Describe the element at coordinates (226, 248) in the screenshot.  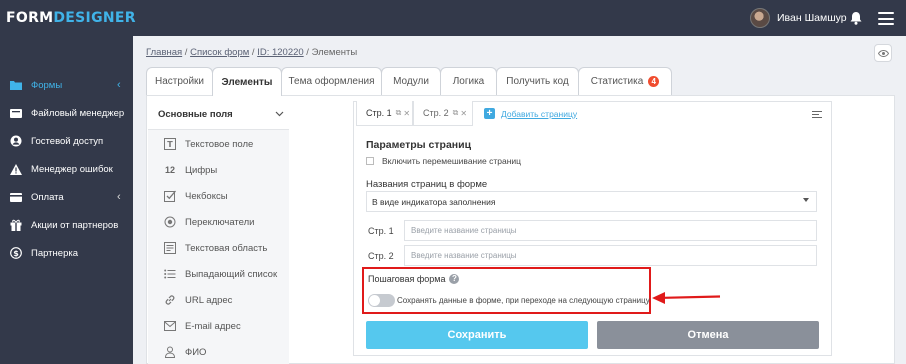
I see `field-label: Текстовая область` at that location.